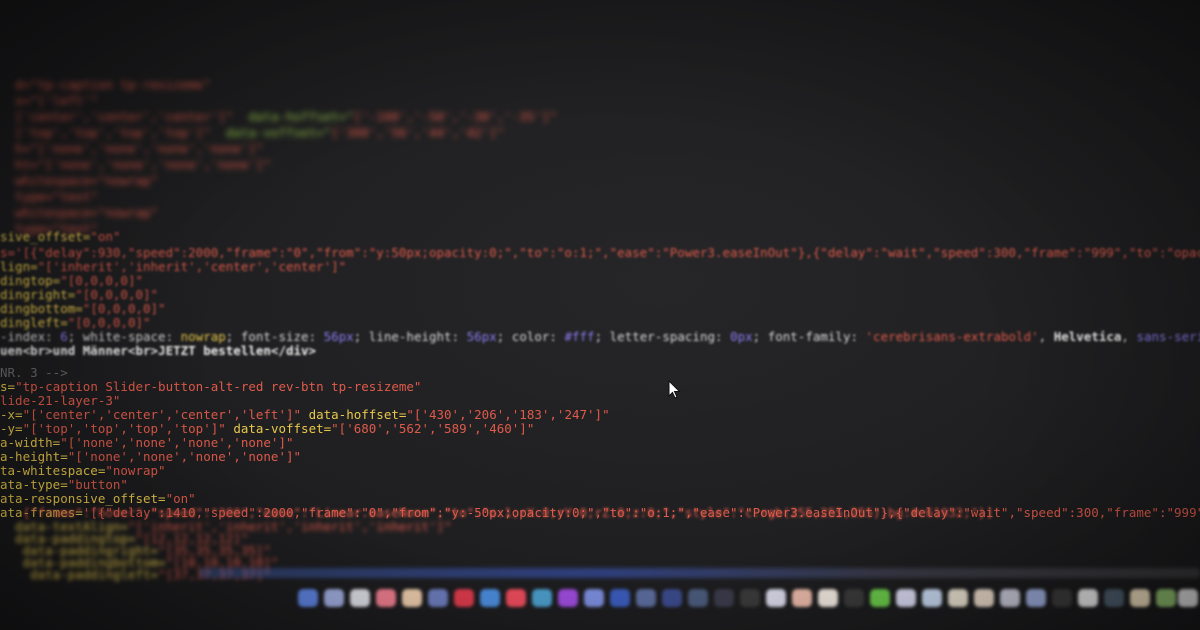  I want to click on code-line: ta-whitespace="nowrap", so click(83, 470).